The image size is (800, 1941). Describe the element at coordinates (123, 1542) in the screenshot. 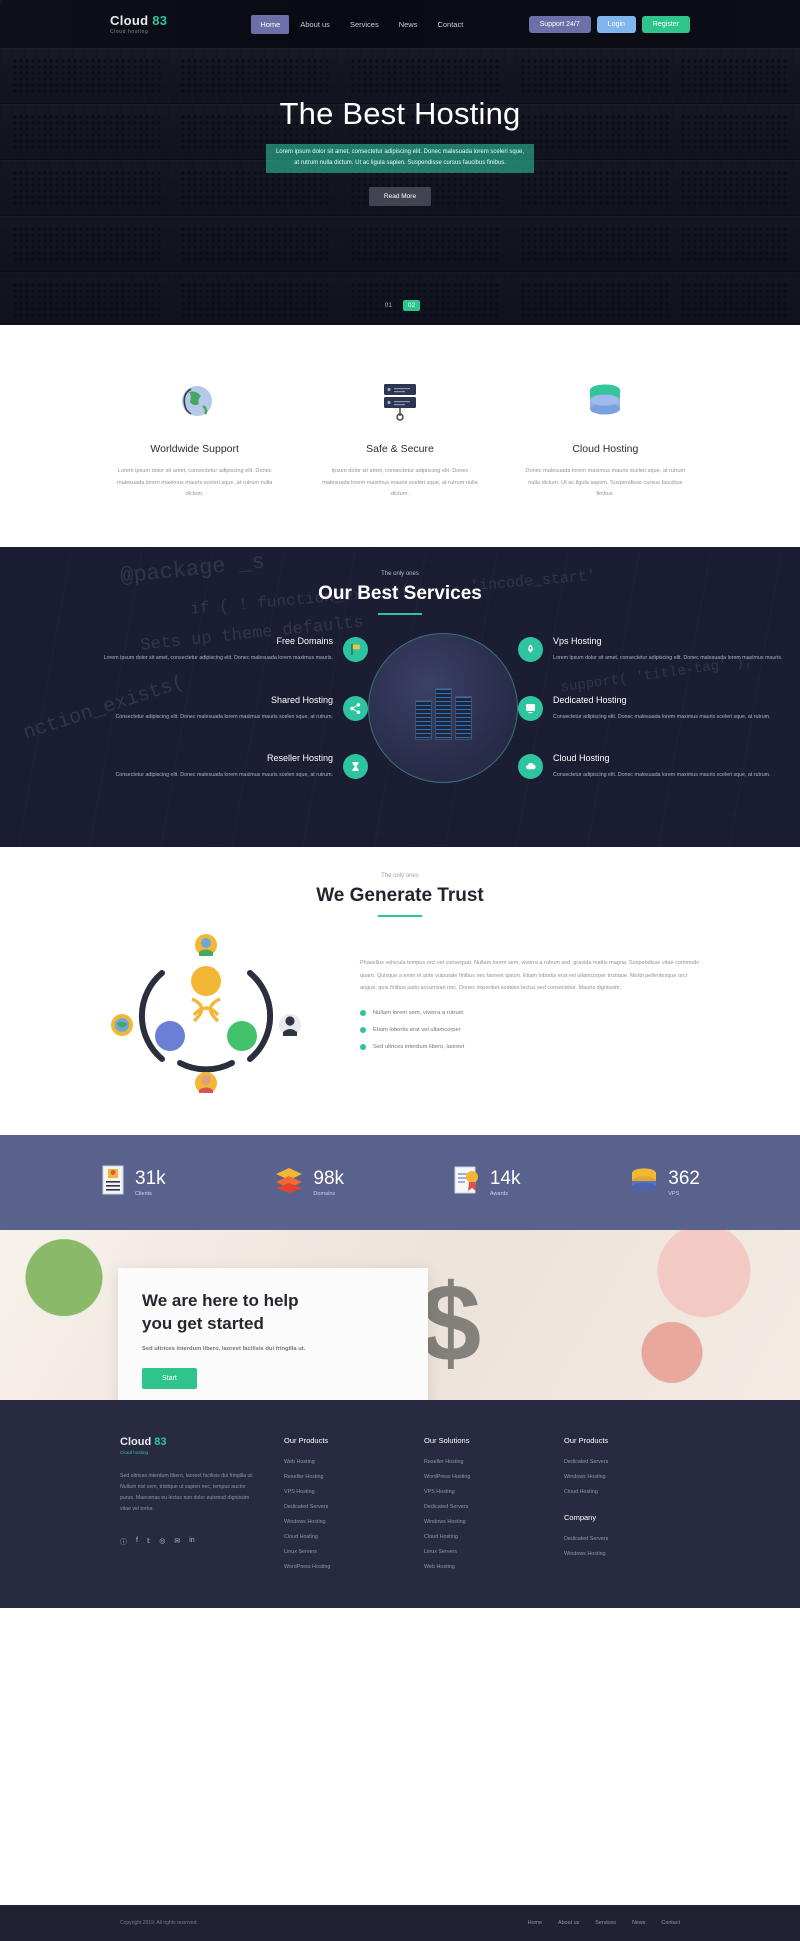

I see `social-icon-instagram: ⓘ` at that location.